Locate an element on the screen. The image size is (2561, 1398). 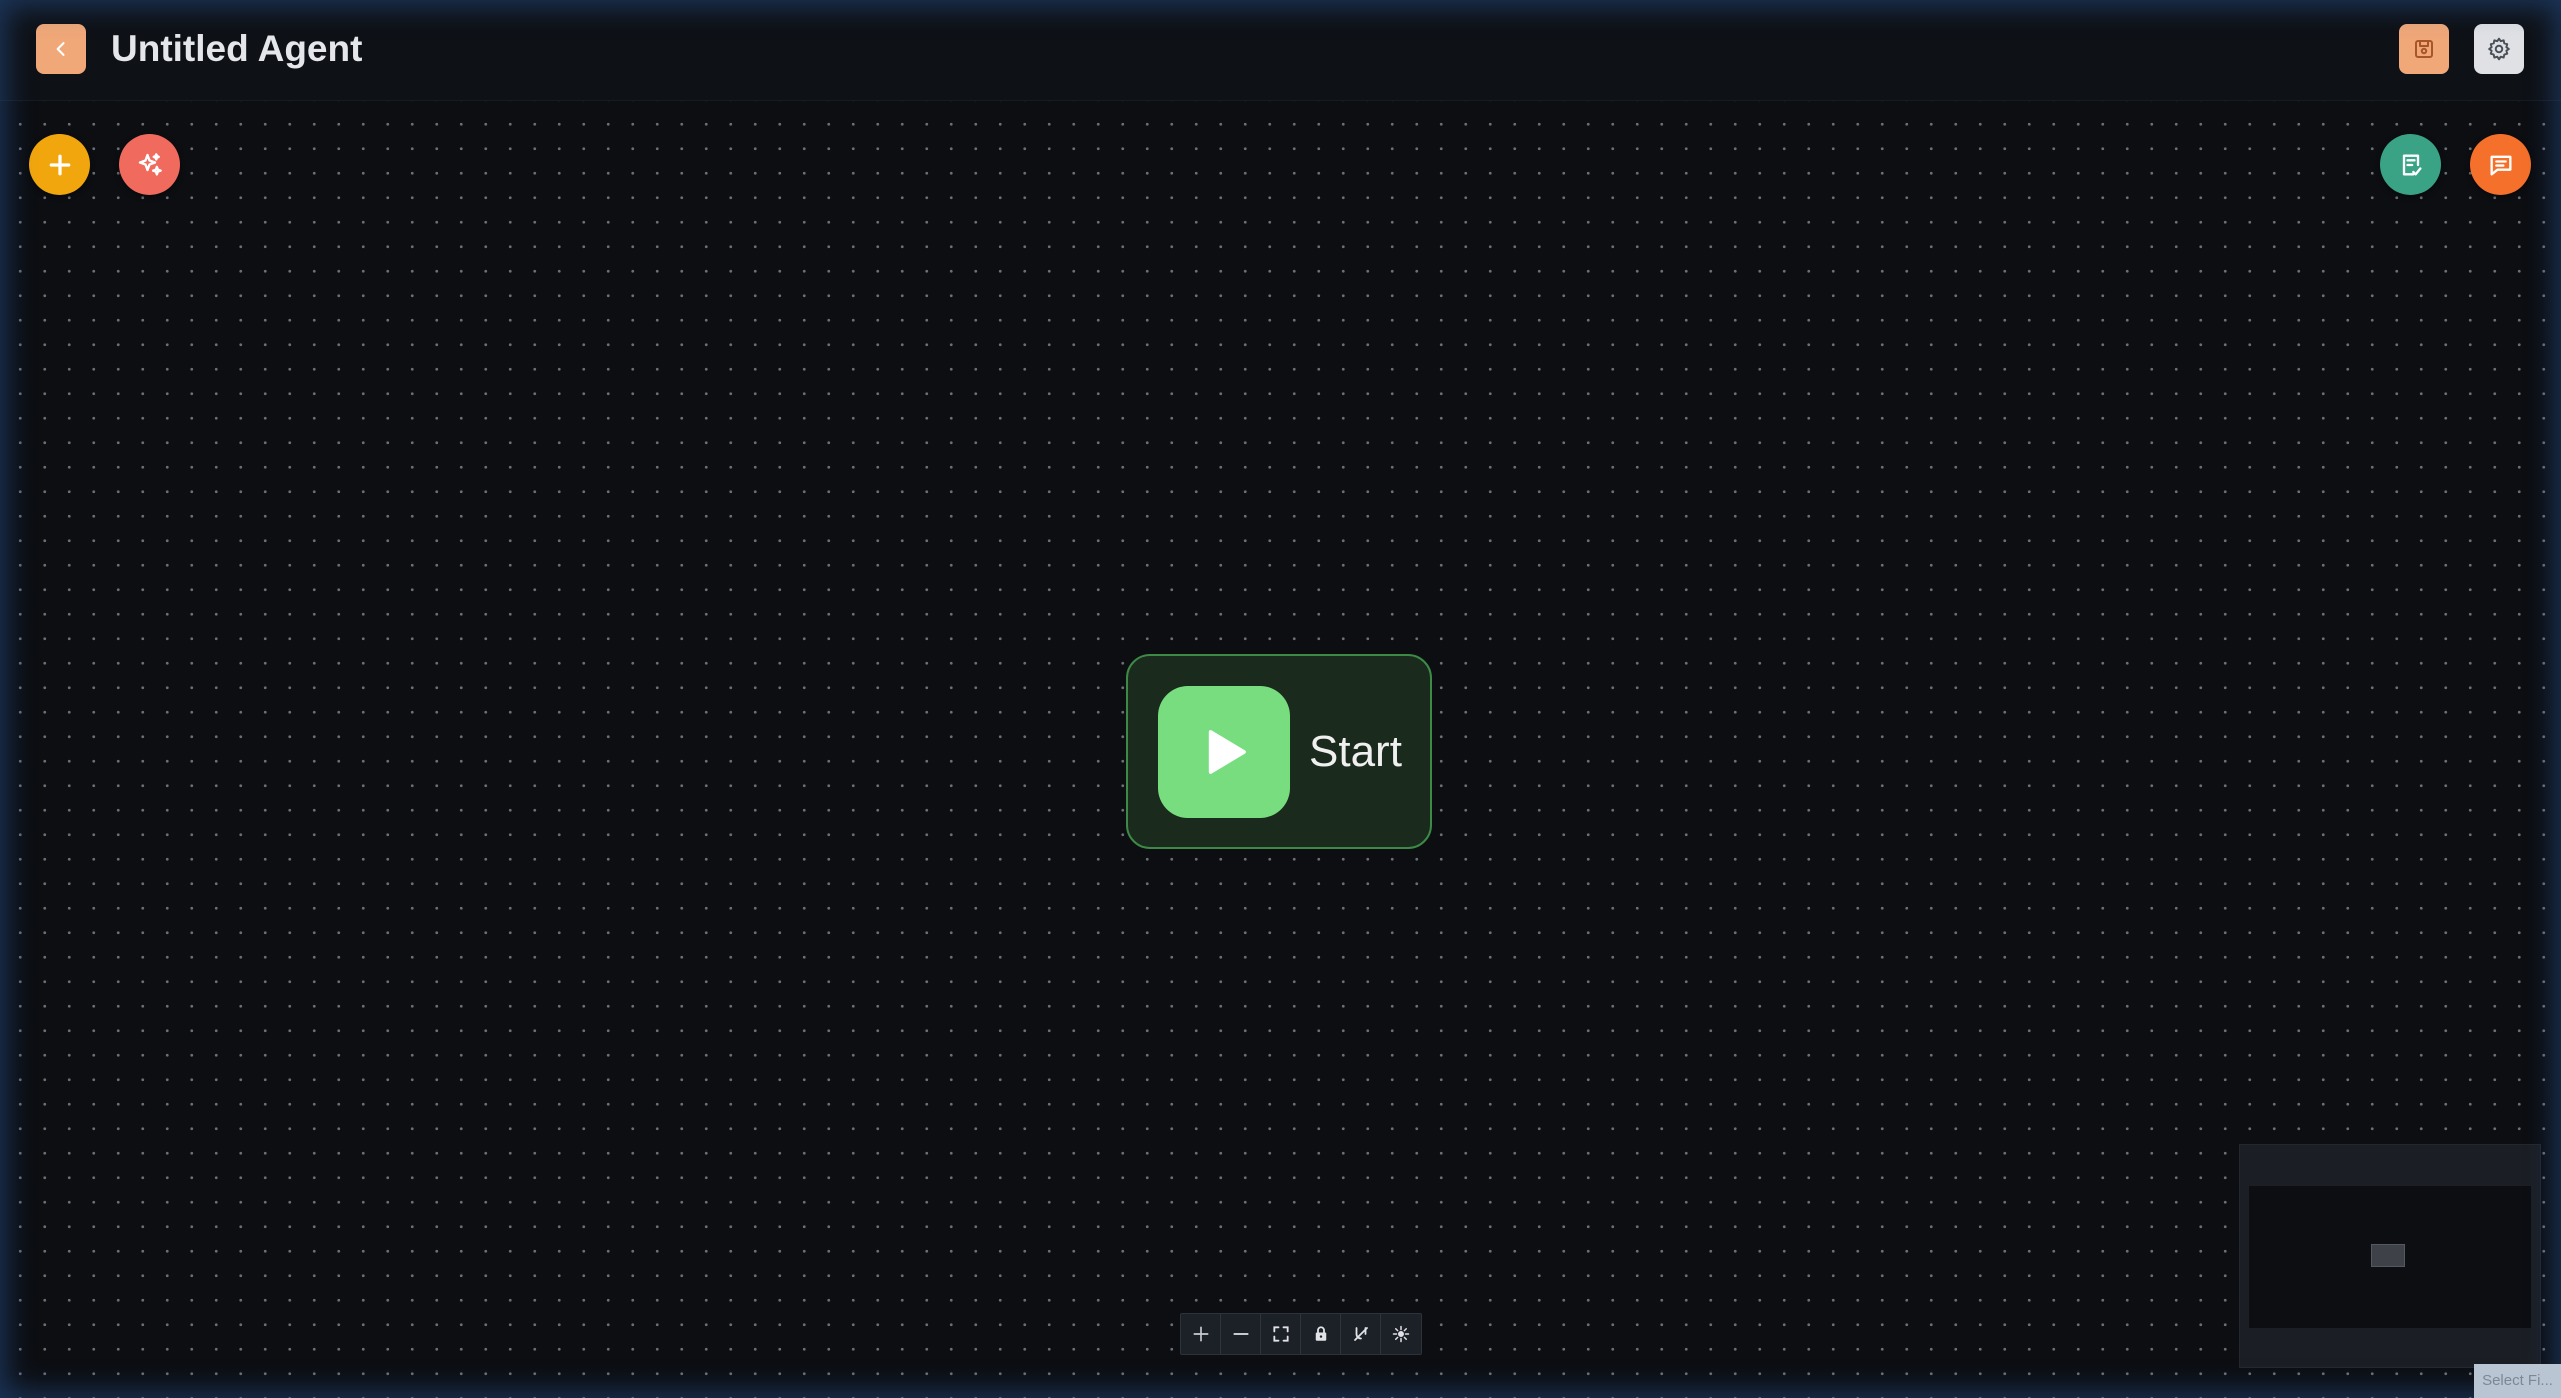
fit-view-button is located at coordinates (1281, 1334).